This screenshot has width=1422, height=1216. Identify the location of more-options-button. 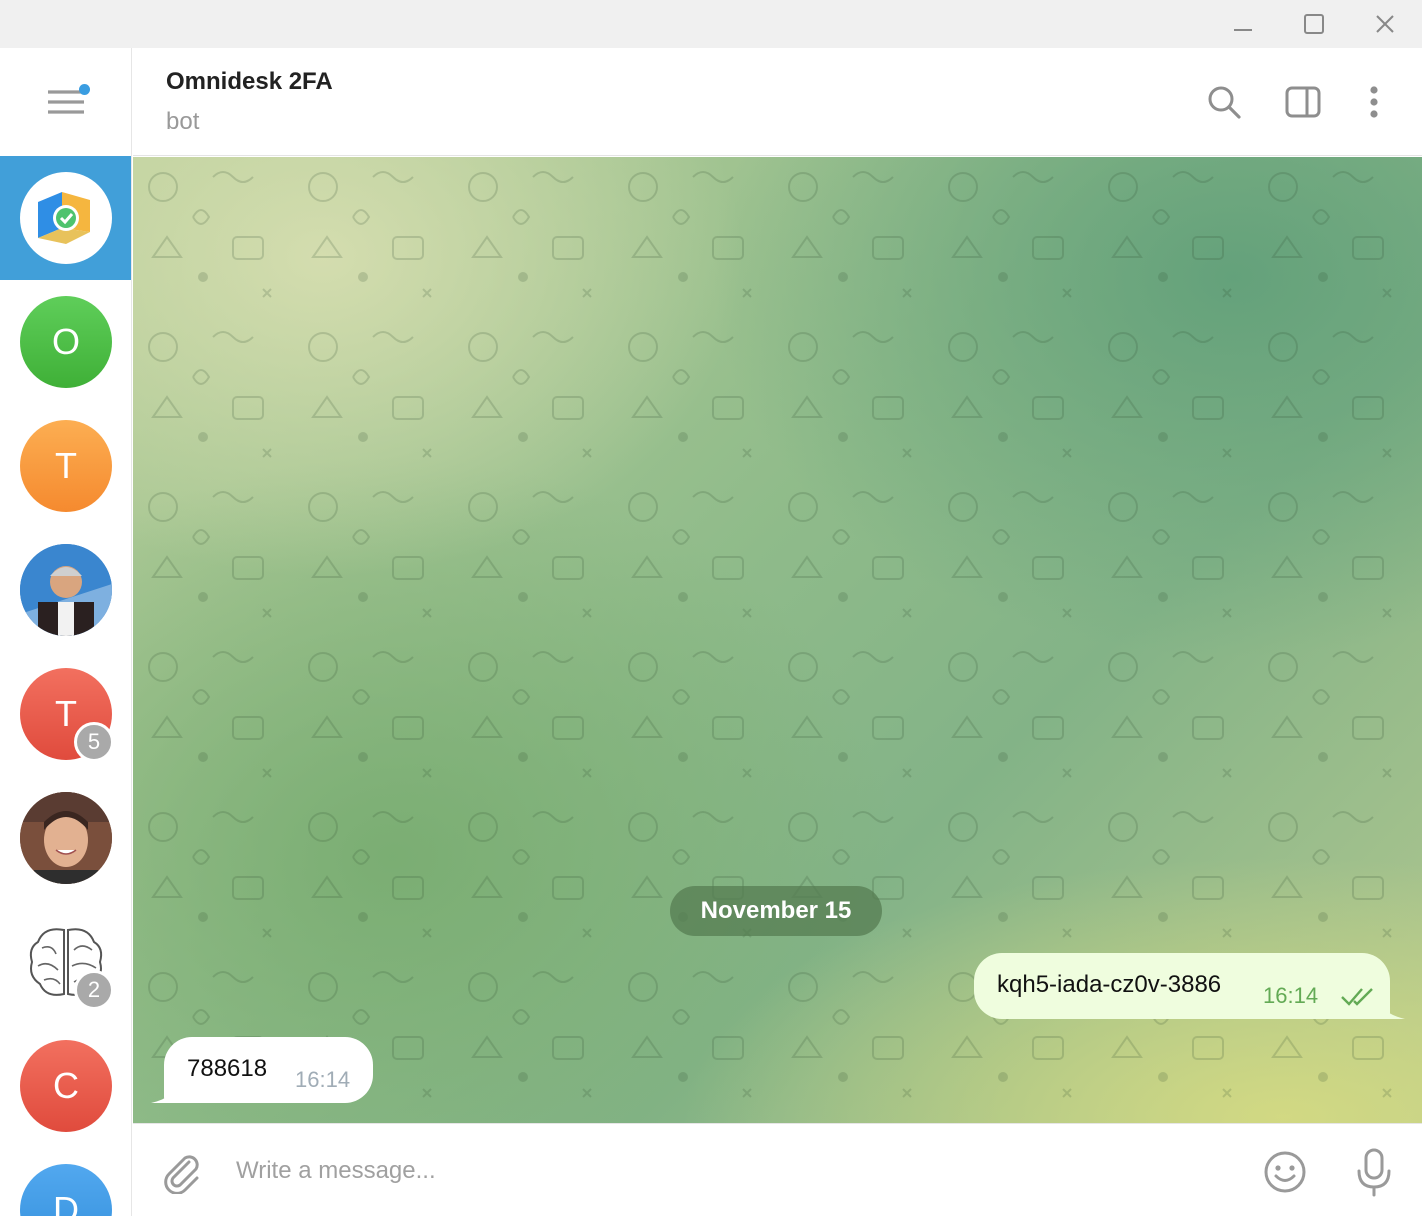
(1374, 102).